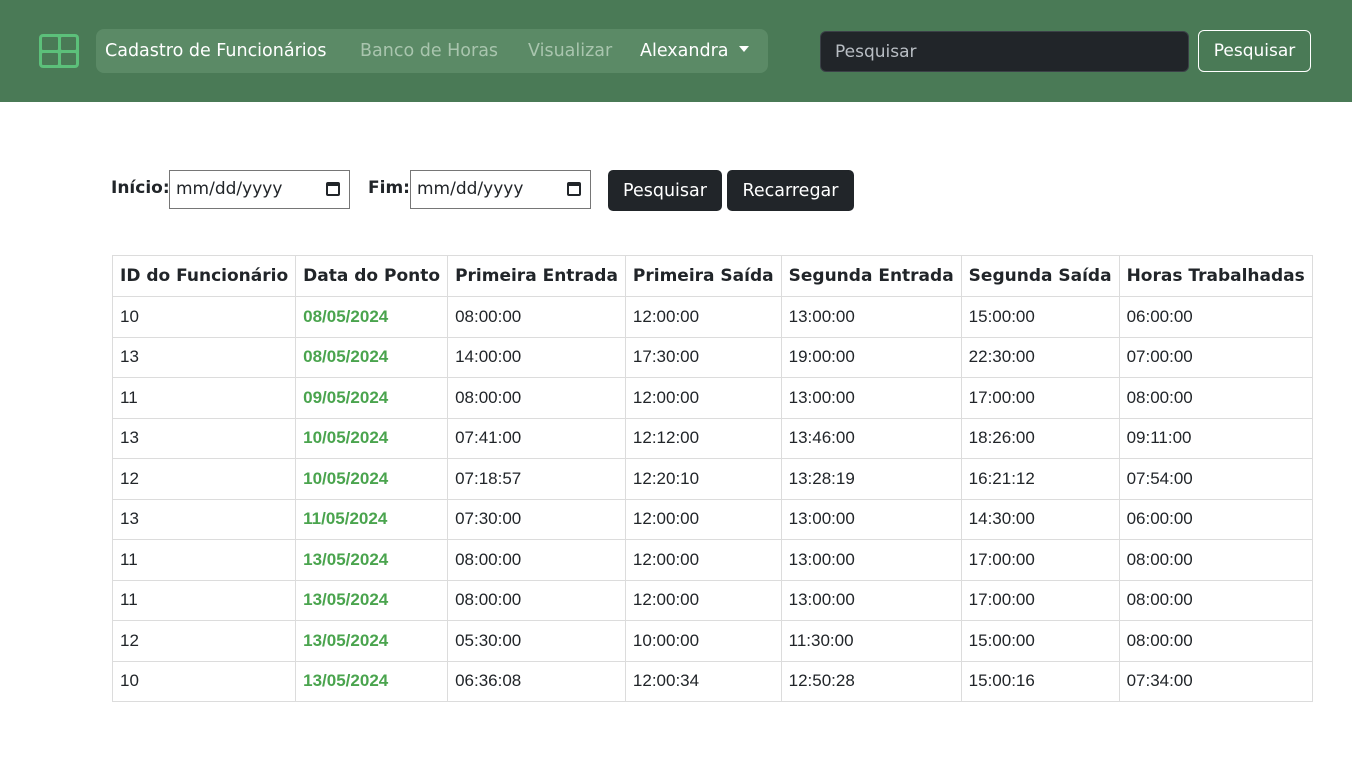  I want to click on cell-first-out: 12:12:00, so click(703, 438).